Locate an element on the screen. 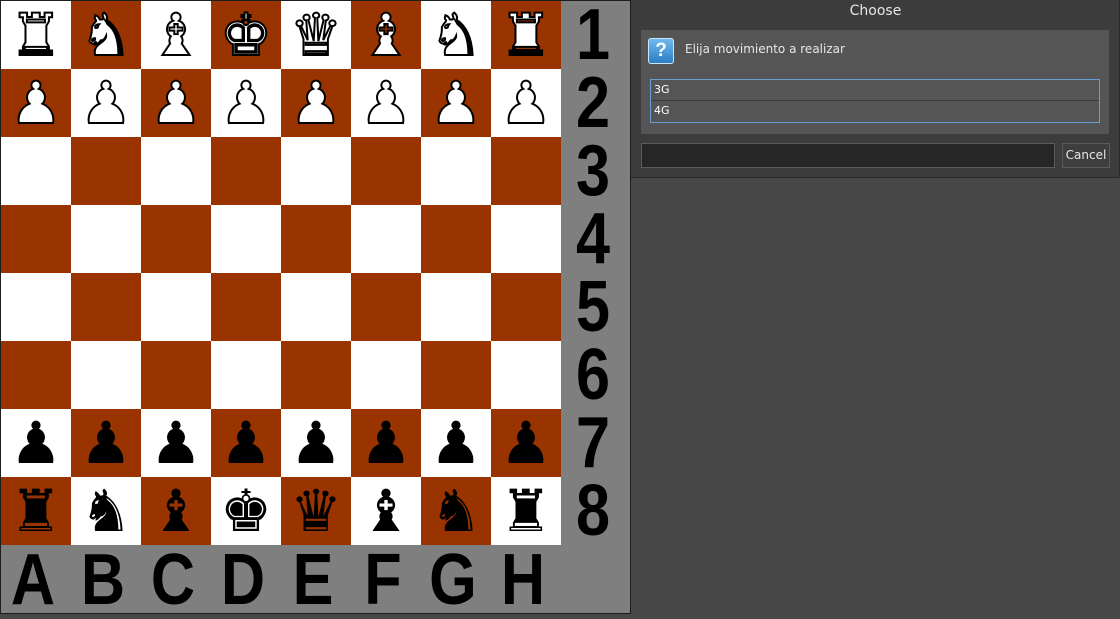  square-b5 is located at coordinates (106, 307).